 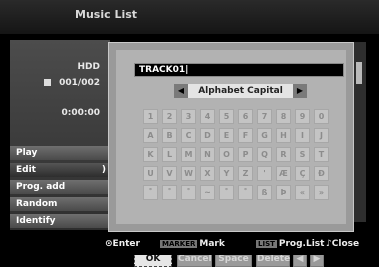 I want to click on submenu-arrow-icon: ), so click(x=103, y=170).